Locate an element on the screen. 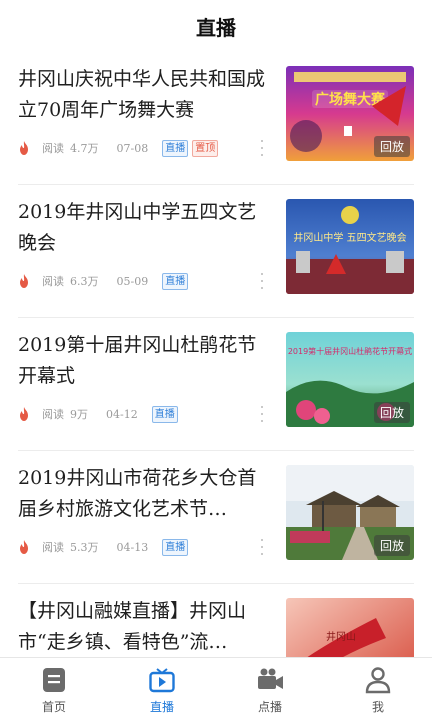 The image size is (432, 720). tab-me: 我 is located at coordinates (378, 689).